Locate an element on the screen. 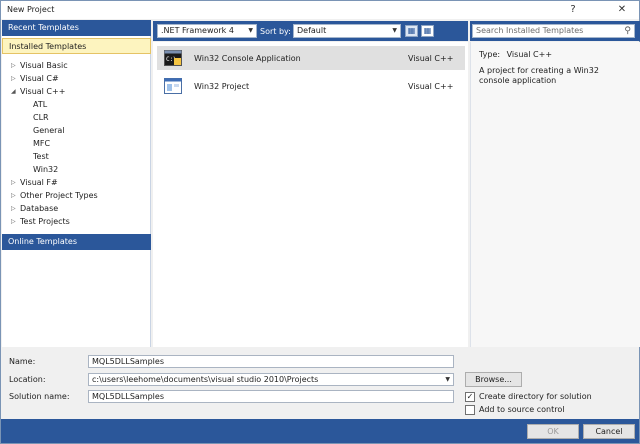 The image size is (640, 444). tree-item-label: General is located at coordinates (49, 130).